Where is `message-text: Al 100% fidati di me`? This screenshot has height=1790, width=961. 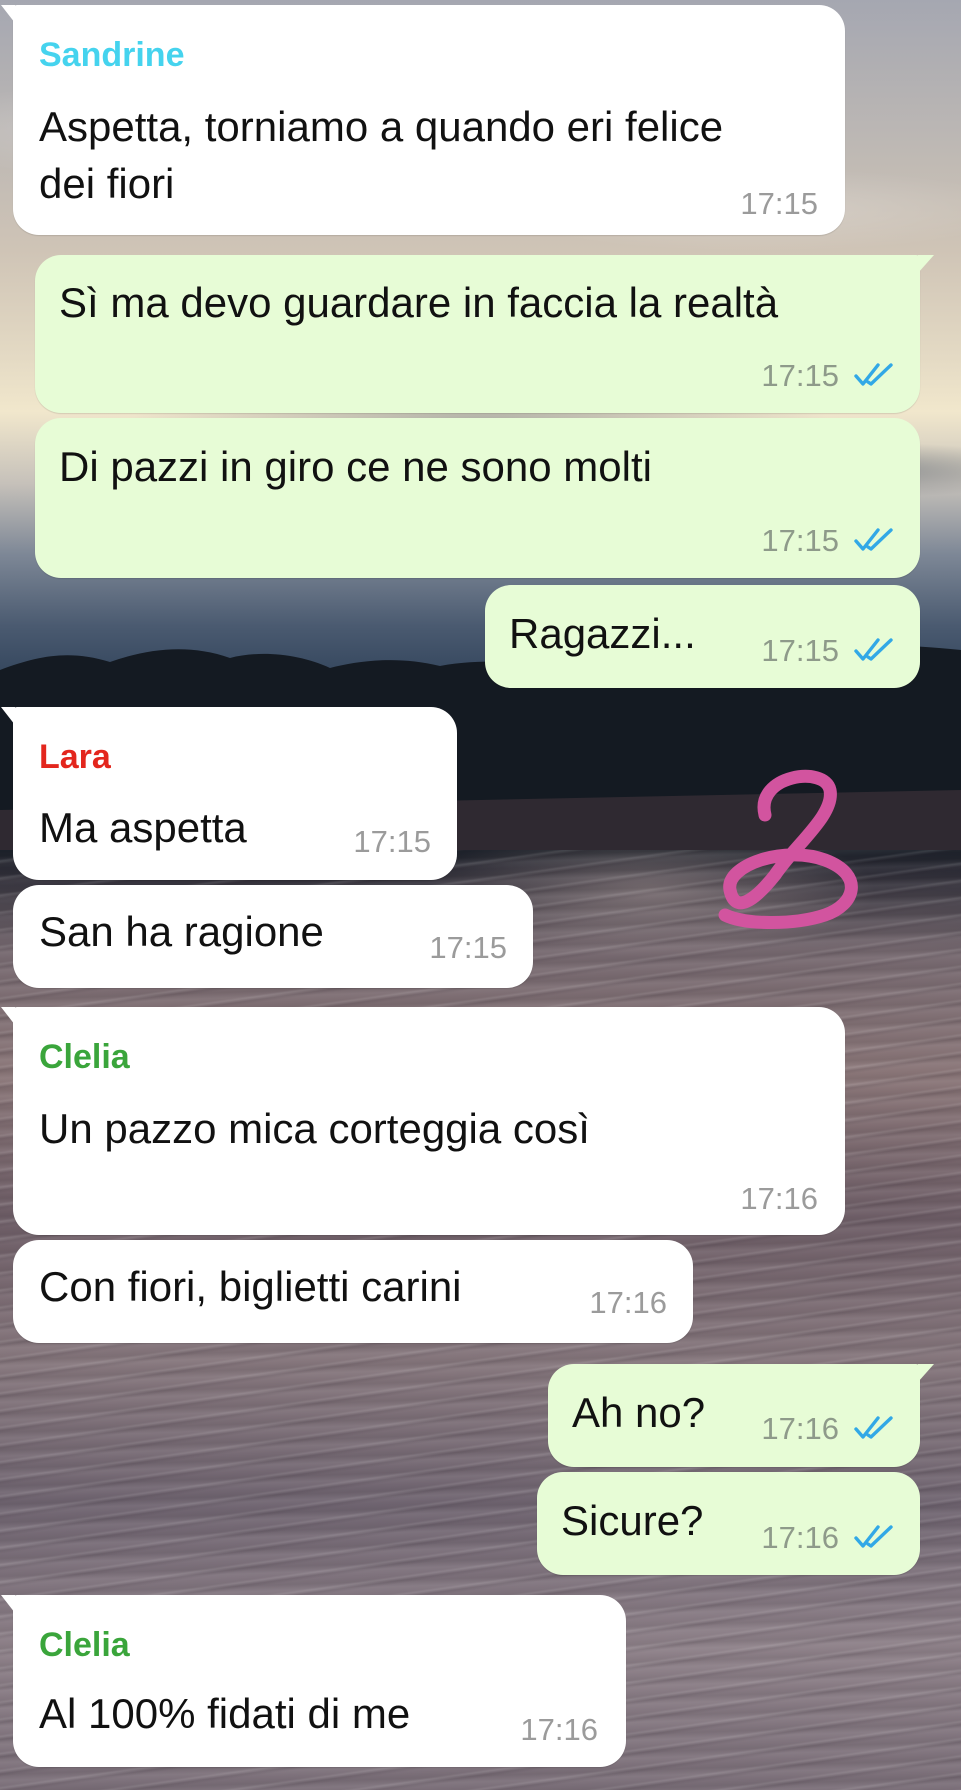
message-text: Al 100% fidati di me is located at coordinates (225, 1713).